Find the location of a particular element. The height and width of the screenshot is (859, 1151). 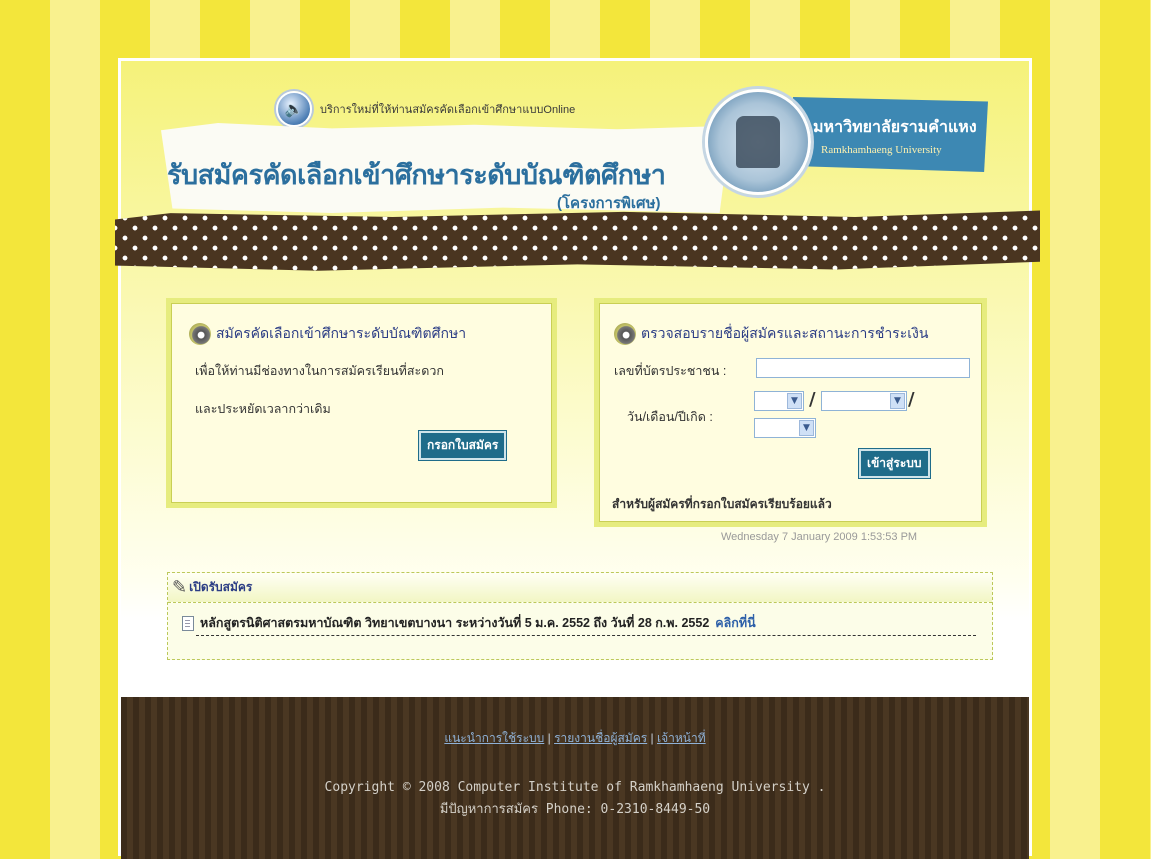

current-datetime: Wednesday 7 January 2009 1:53:53 PM is located at coordinates (819, 537).